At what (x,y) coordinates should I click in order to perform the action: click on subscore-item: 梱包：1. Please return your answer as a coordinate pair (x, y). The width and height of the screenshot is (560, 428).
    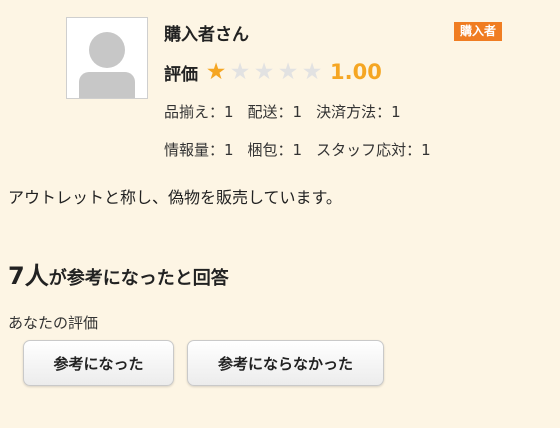
    Looking at the image, I should click on (275, 150).